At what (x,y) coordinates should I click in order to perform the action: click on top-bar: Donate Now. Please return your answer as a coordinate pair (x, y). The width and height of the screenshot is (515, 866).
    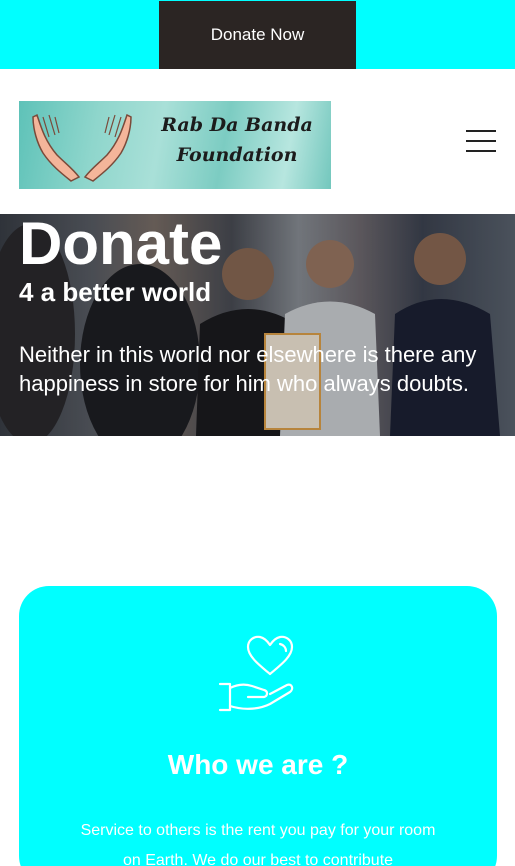
    Looking at the image, I should click on (257, 34).